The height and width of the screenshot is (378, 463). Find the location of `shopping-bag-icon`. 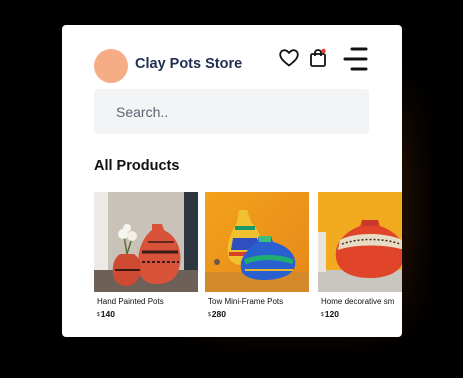

shopping-bag-icon is located at coordinates (318, 58).